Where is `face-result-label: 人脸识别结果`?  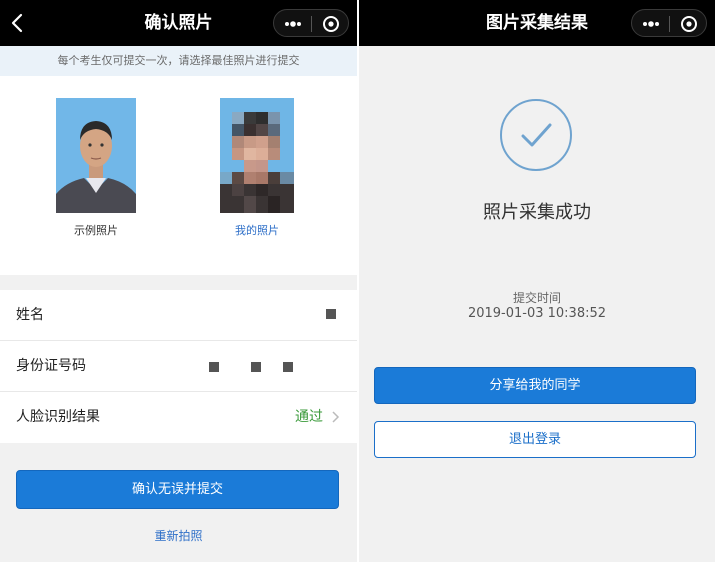
face-result-label: 人脸识别结果 is located at coordinates (58, 417).